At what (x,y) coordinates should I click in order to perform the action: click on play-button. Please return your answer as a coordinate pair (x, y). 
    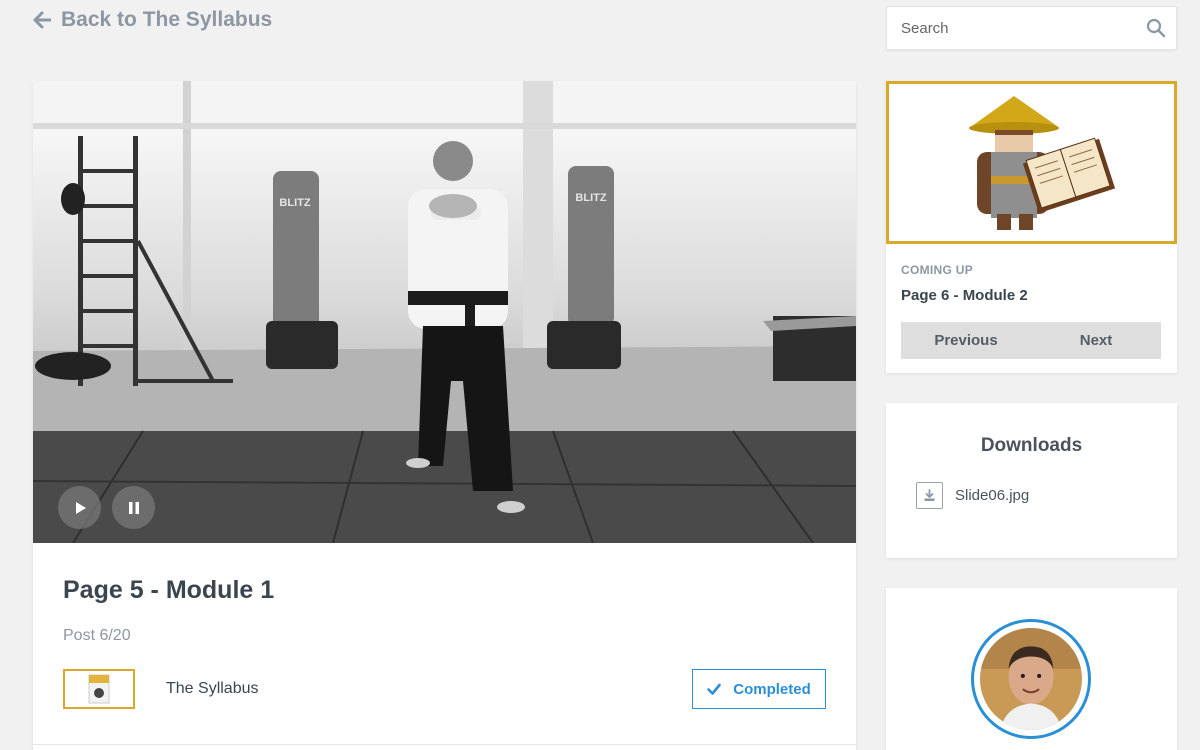
    Looking at the image, I should click on (79, 507).